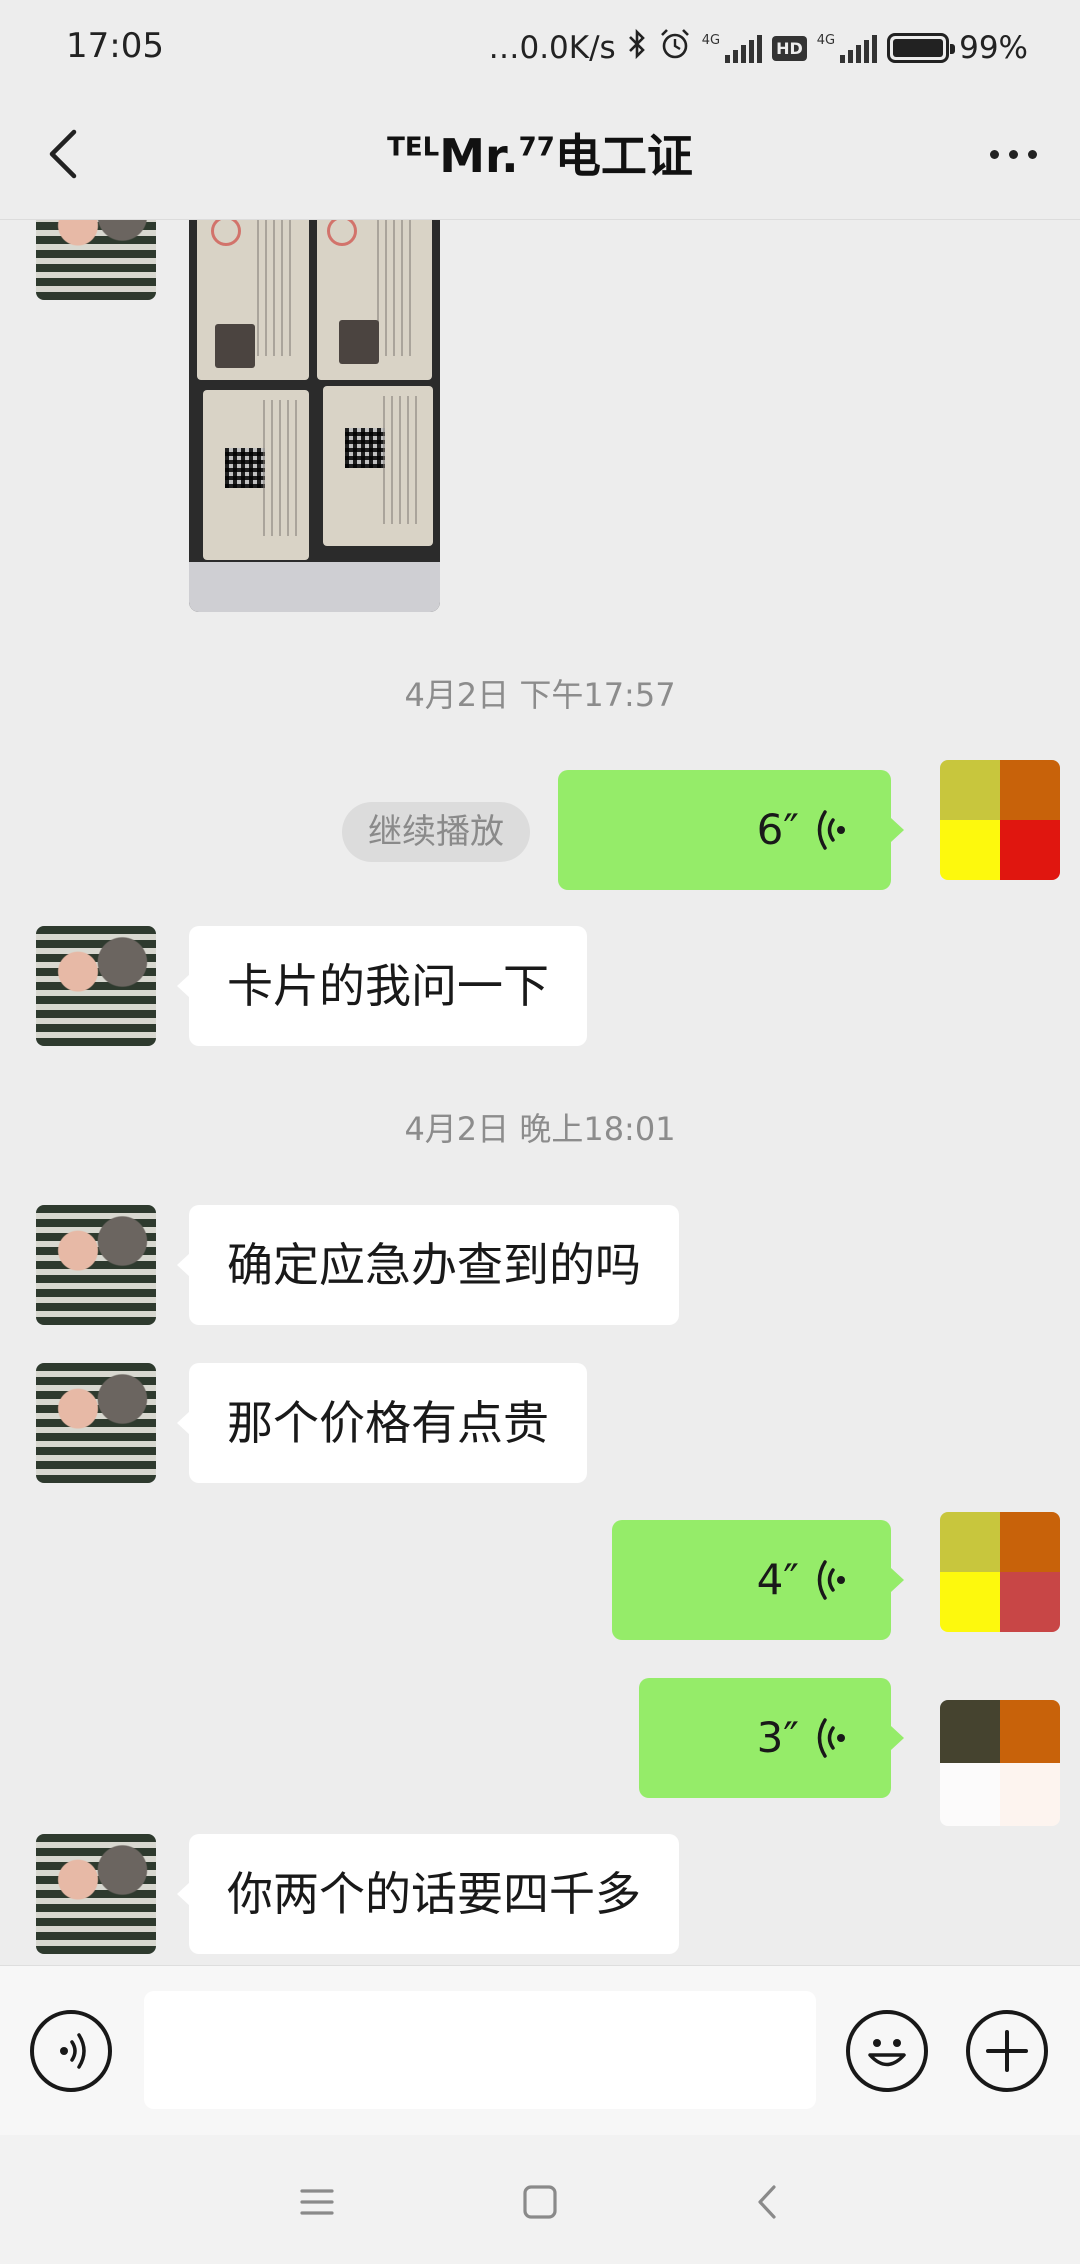 The height and width of the screenshot is (2264, 1080). I want to click on home-square-icon, so click(540, 2202).